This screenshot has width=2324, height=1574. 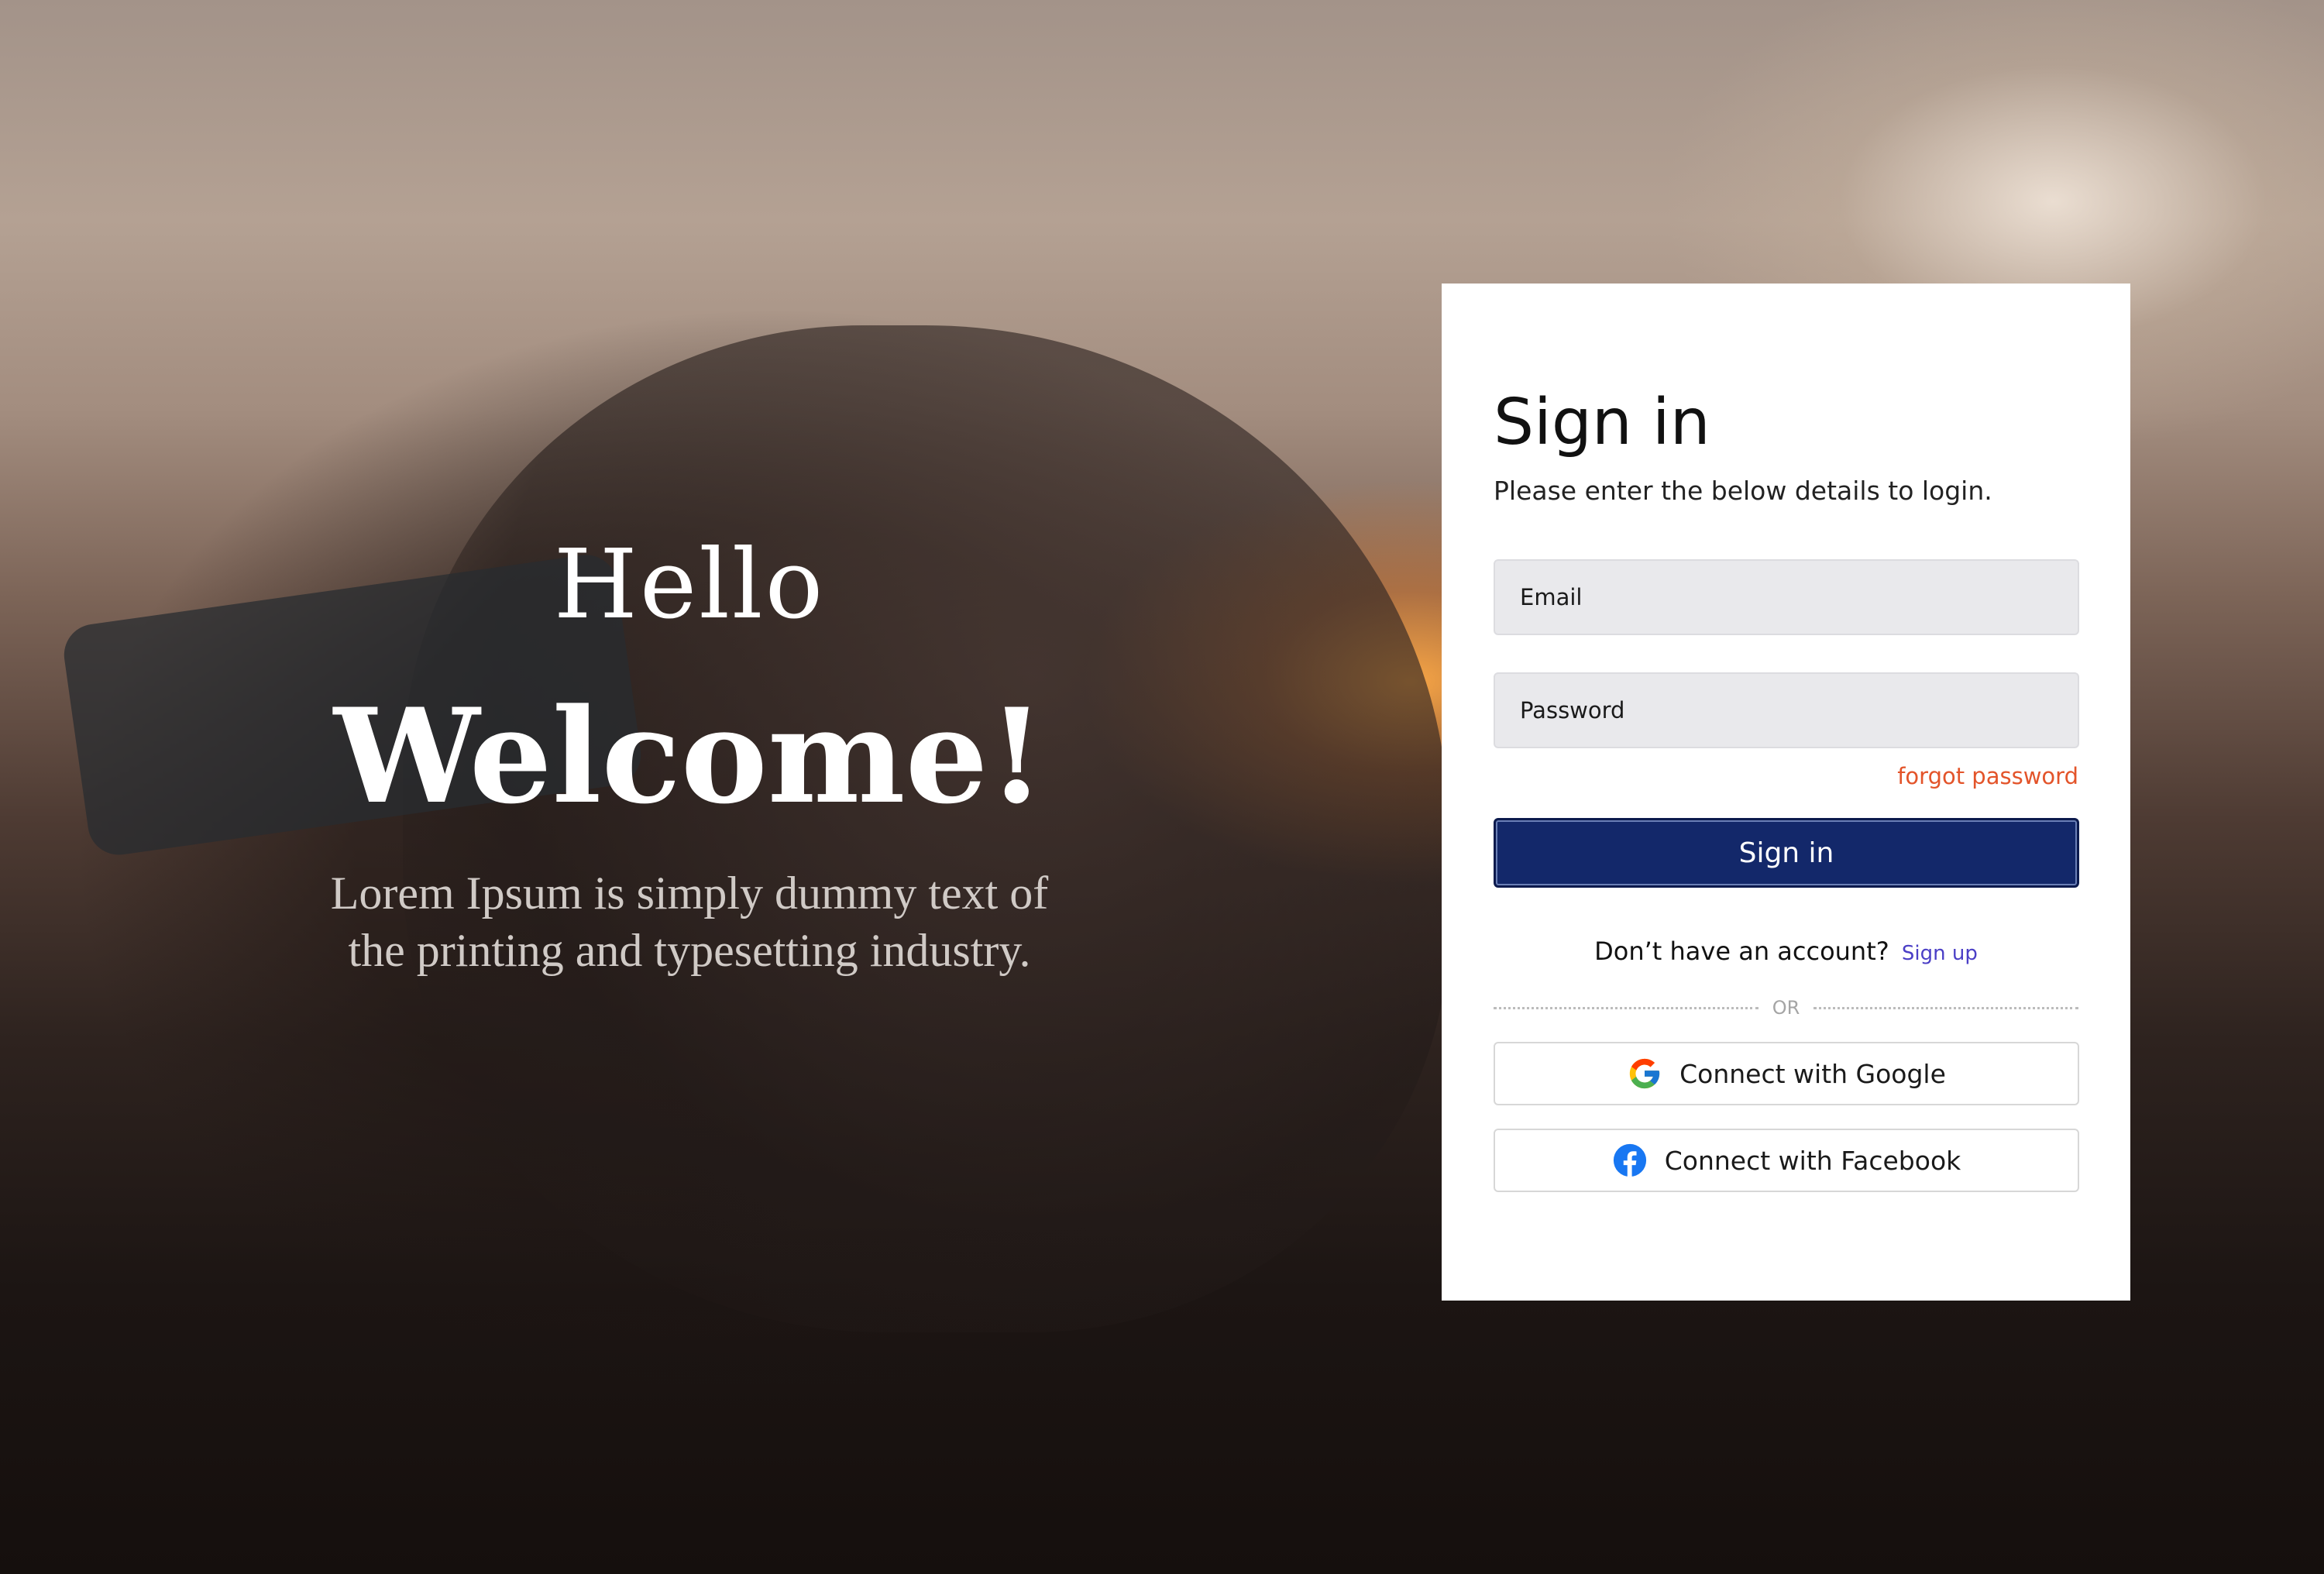 I want to click on connect-facebook-button: Connect with Facebook, so click(x=1786, y=1160).